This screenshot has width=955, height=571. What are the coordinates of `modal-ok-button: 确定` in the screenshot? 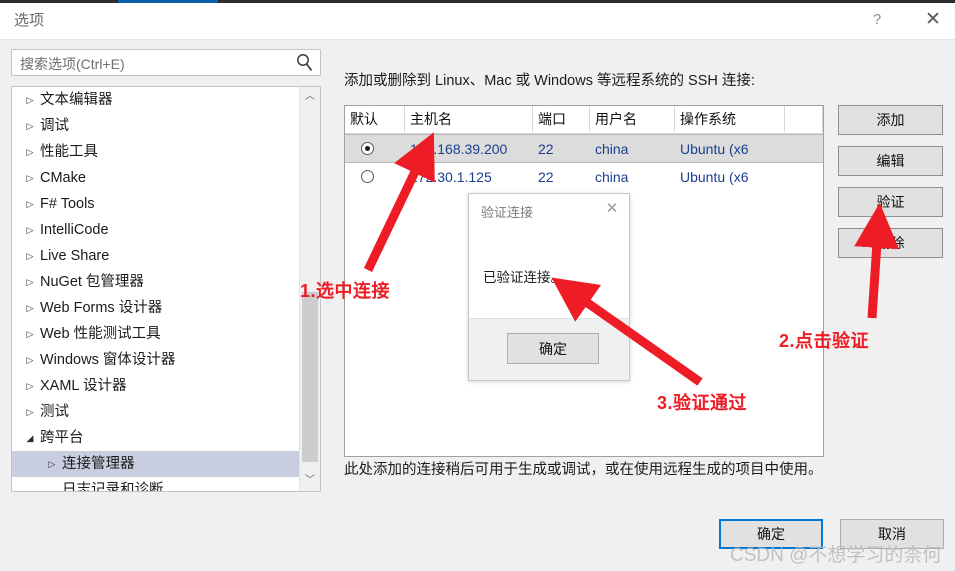 It's located at (553, 348).